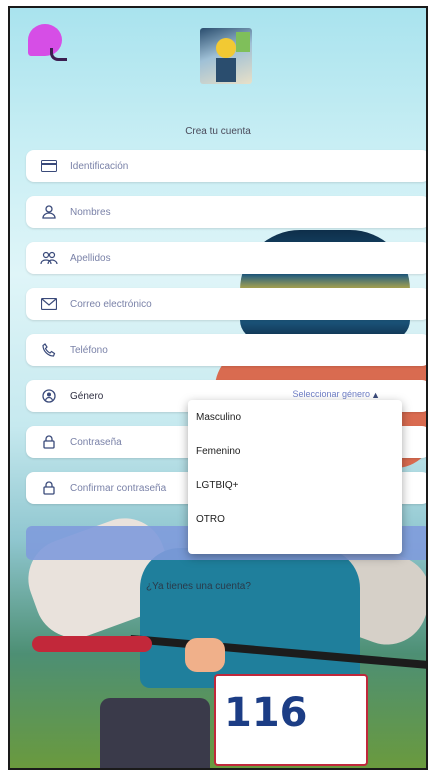 This screenshot has width=436, height=776. I want to click on identification-placeholder: Identificación, so click(99, 166).